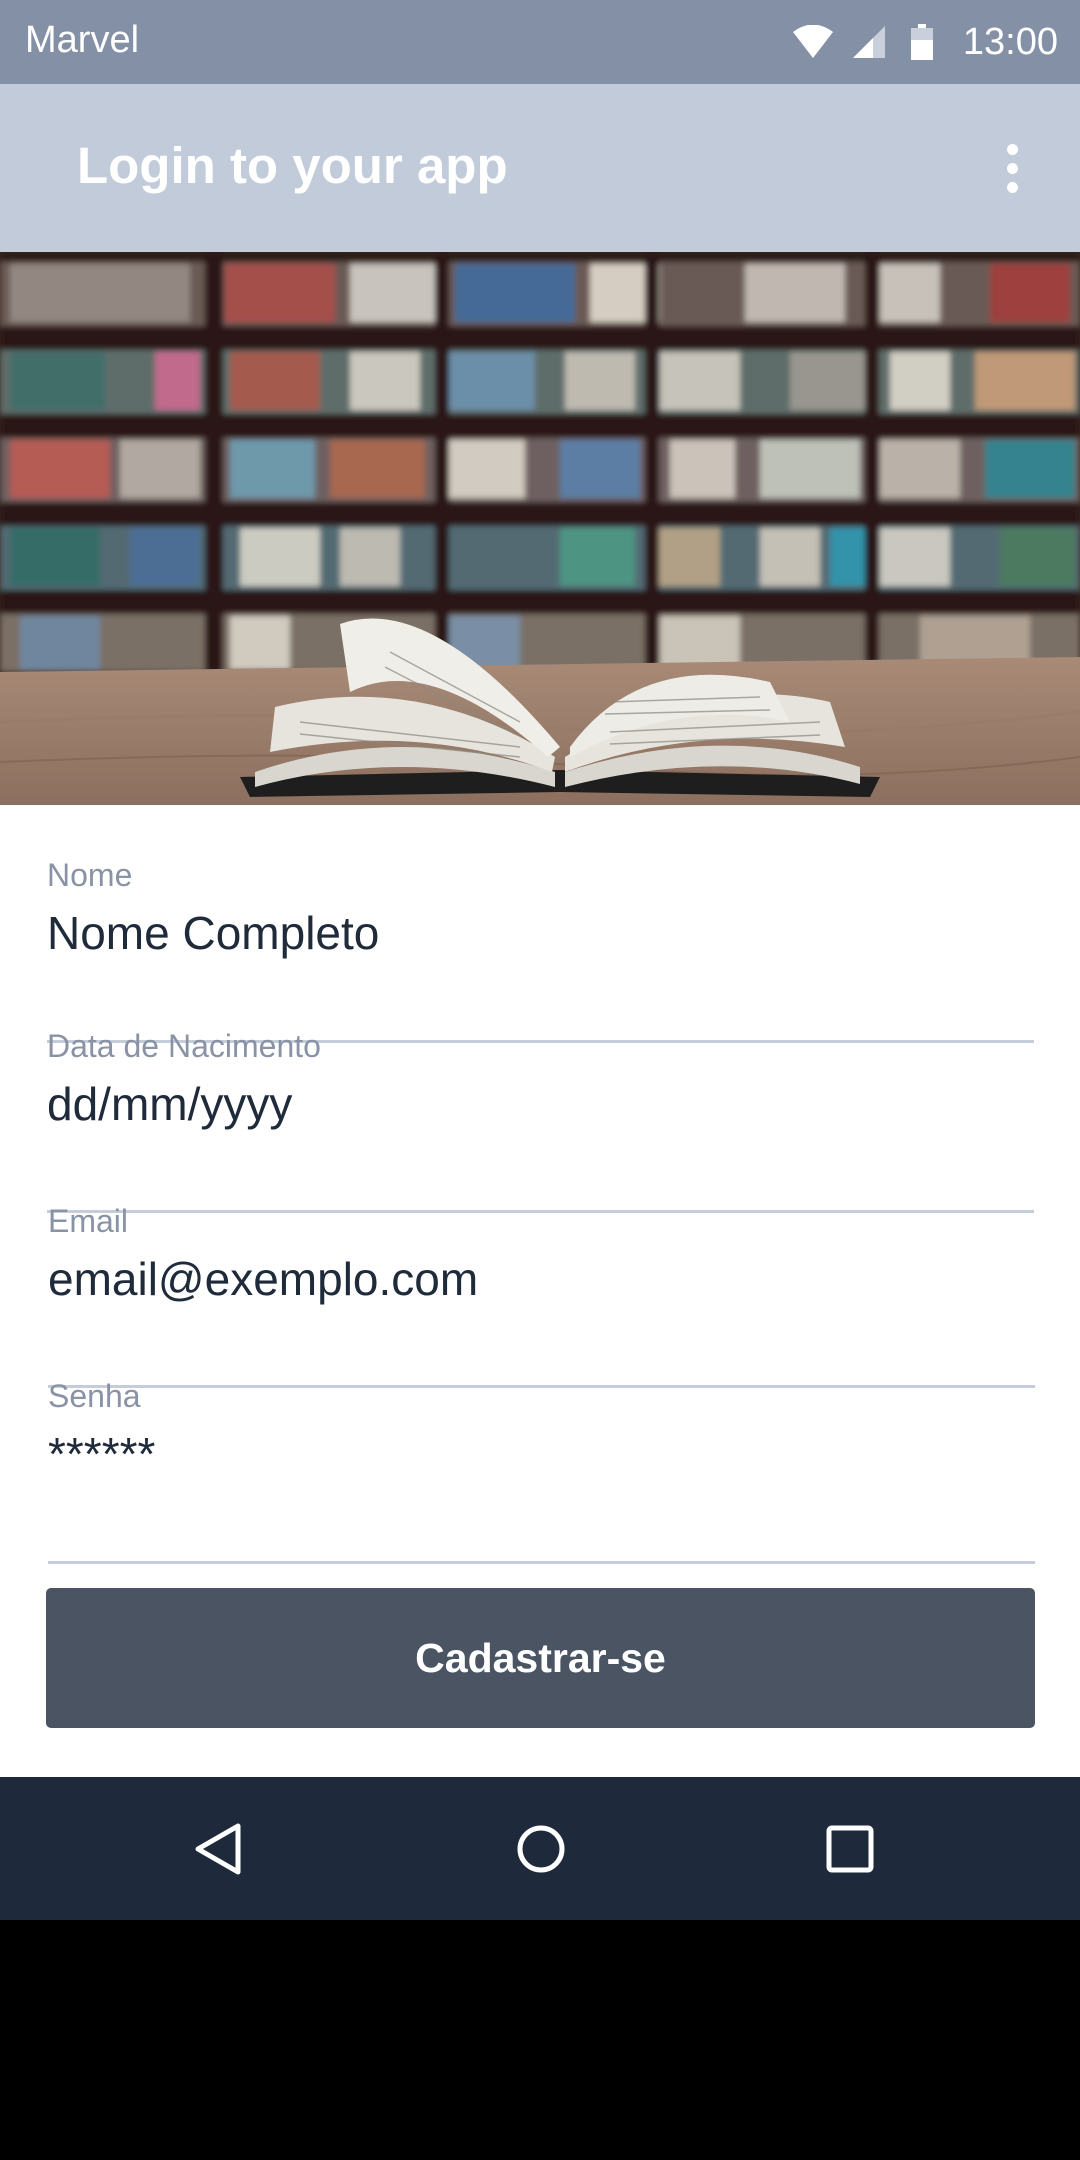 The width and height of the screenshot is (1080, 2160). I want to click on back-icon, so click(218, 1849).